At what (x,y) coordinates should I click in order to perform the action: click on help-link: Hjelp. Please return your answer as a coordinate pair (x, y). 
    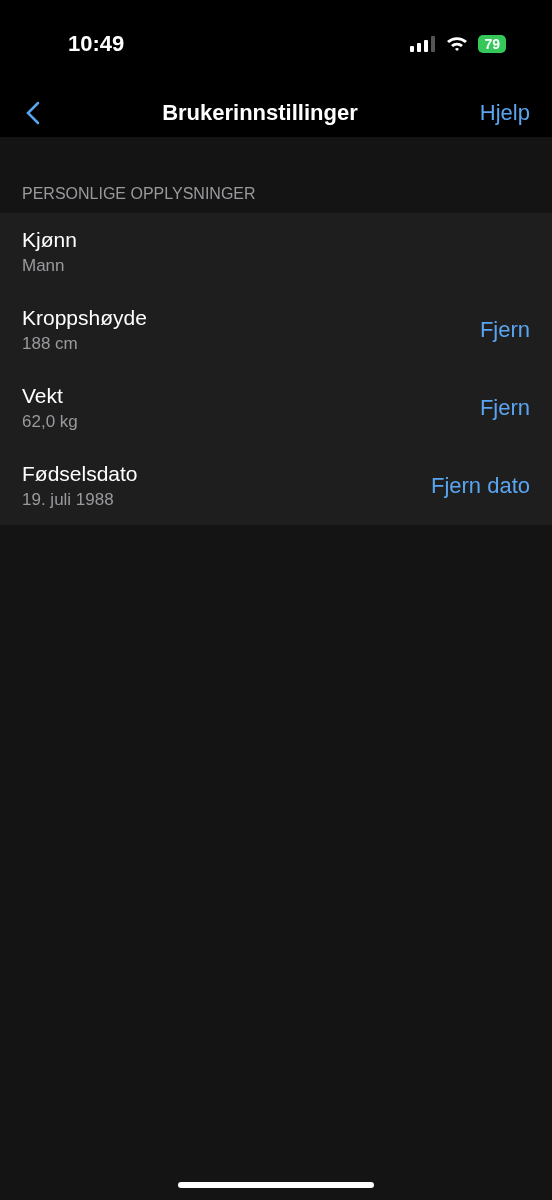
    Looking at the image, I should click on (504, 112).